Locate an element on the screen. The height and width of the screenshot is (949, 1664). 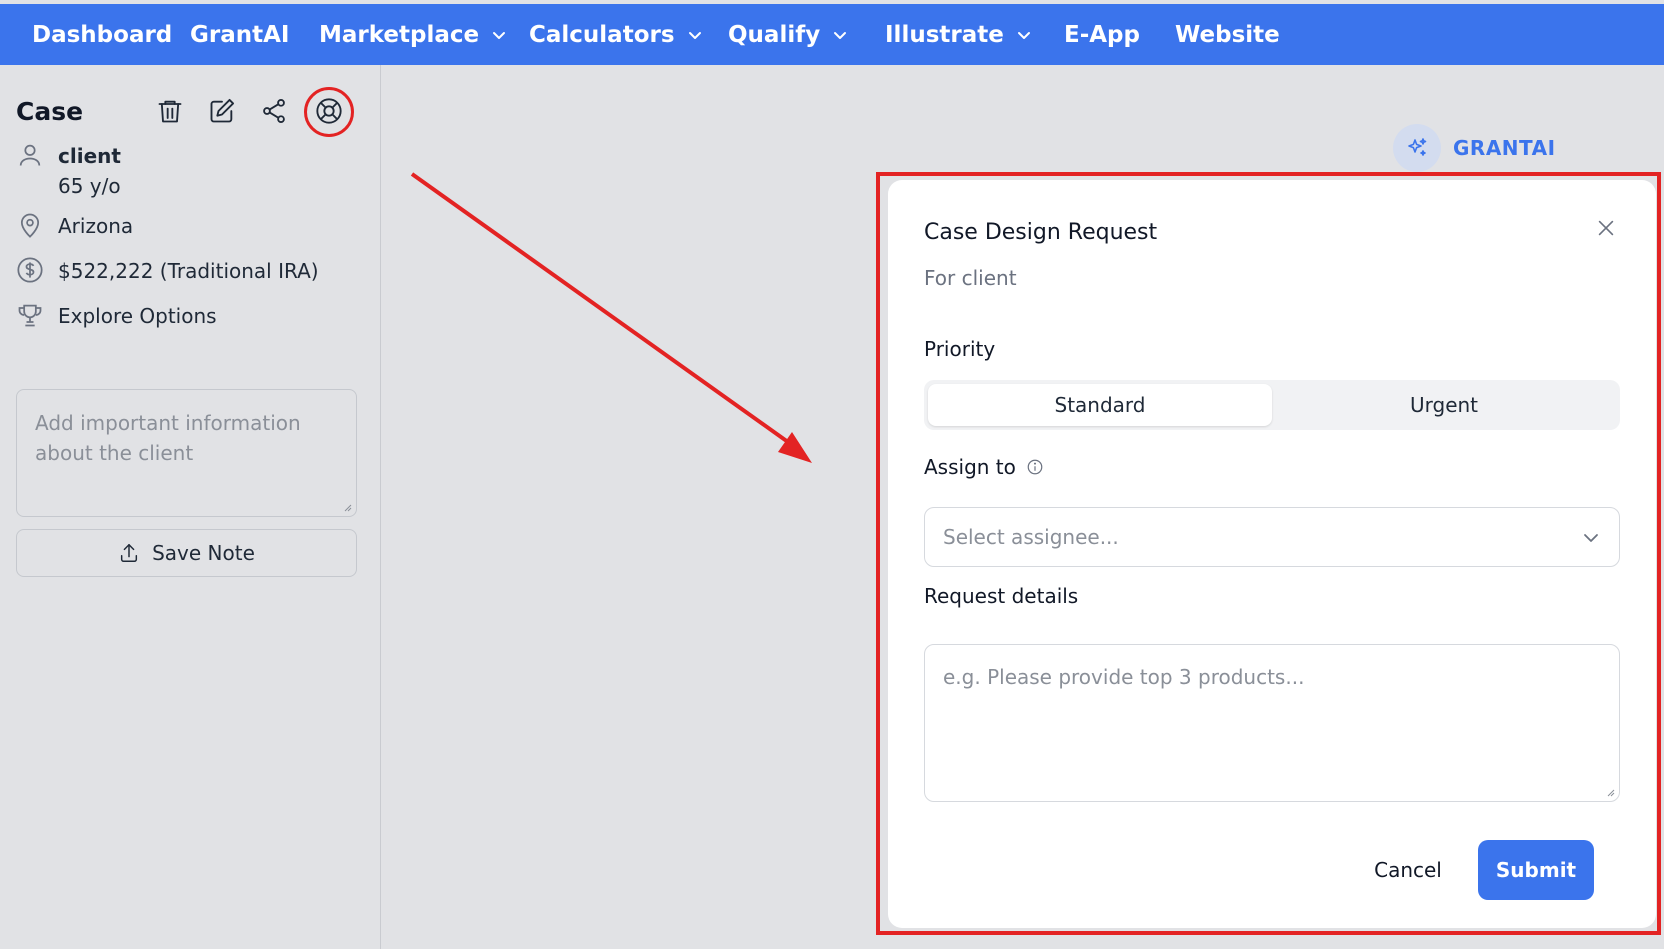
dialog-title: Case Design Request is located at coordinates (1041, 232).